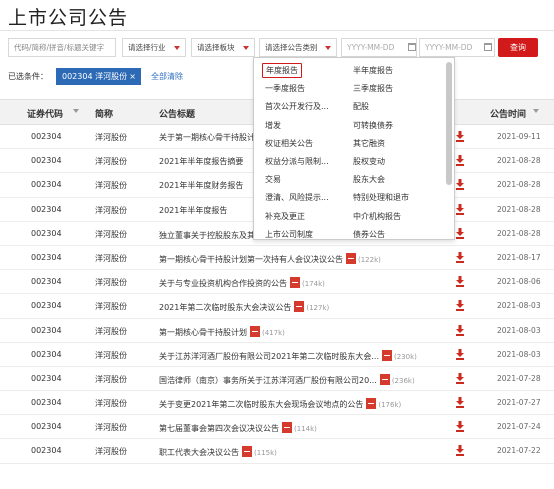 The image size is (554, 489). Describe the element at coordinates (289, 143) in the screenshot. I see `dropdown-option: 权证相关公告` at that location.